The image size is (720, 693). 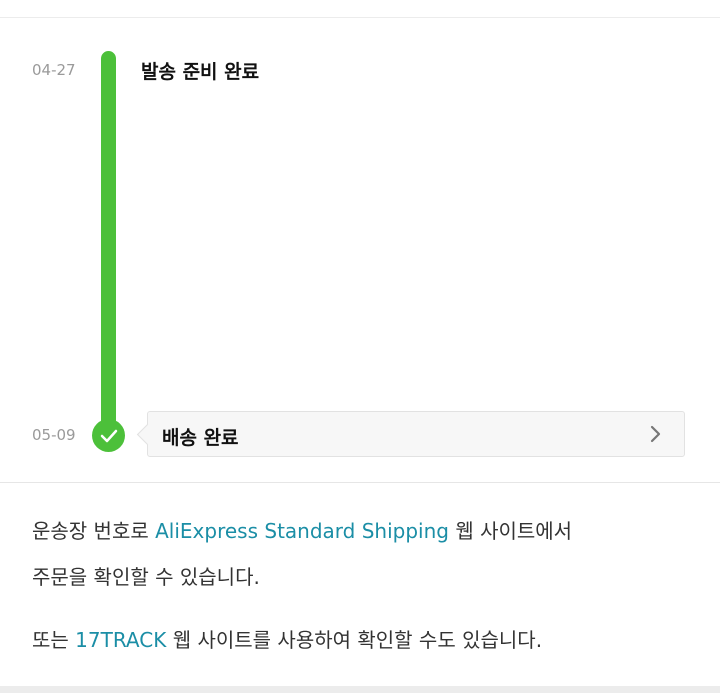 What do you see at coordinates (54, 435) in the screenshot?
I see `event-date-delivered: 05-09` at bounding box center [54, 435].